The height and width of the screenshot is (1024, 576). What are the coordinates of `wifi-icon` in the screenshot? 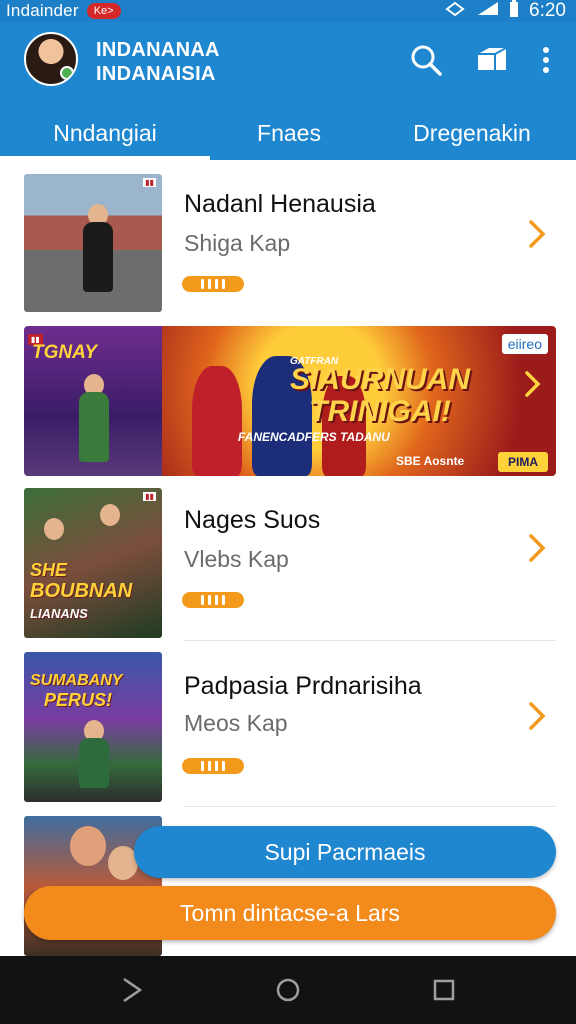 It's located at (488, 11).